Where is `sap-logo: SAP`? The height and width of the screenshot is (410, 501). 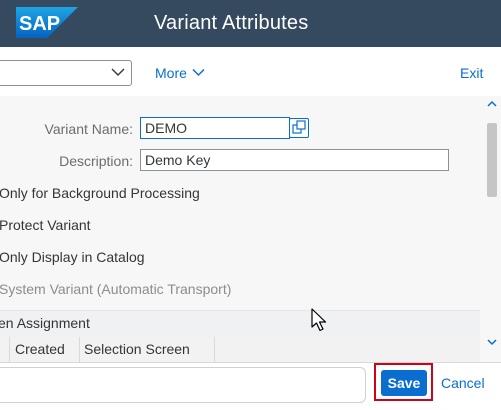 sap-logo: SAP is located at coordinates (47, 22).